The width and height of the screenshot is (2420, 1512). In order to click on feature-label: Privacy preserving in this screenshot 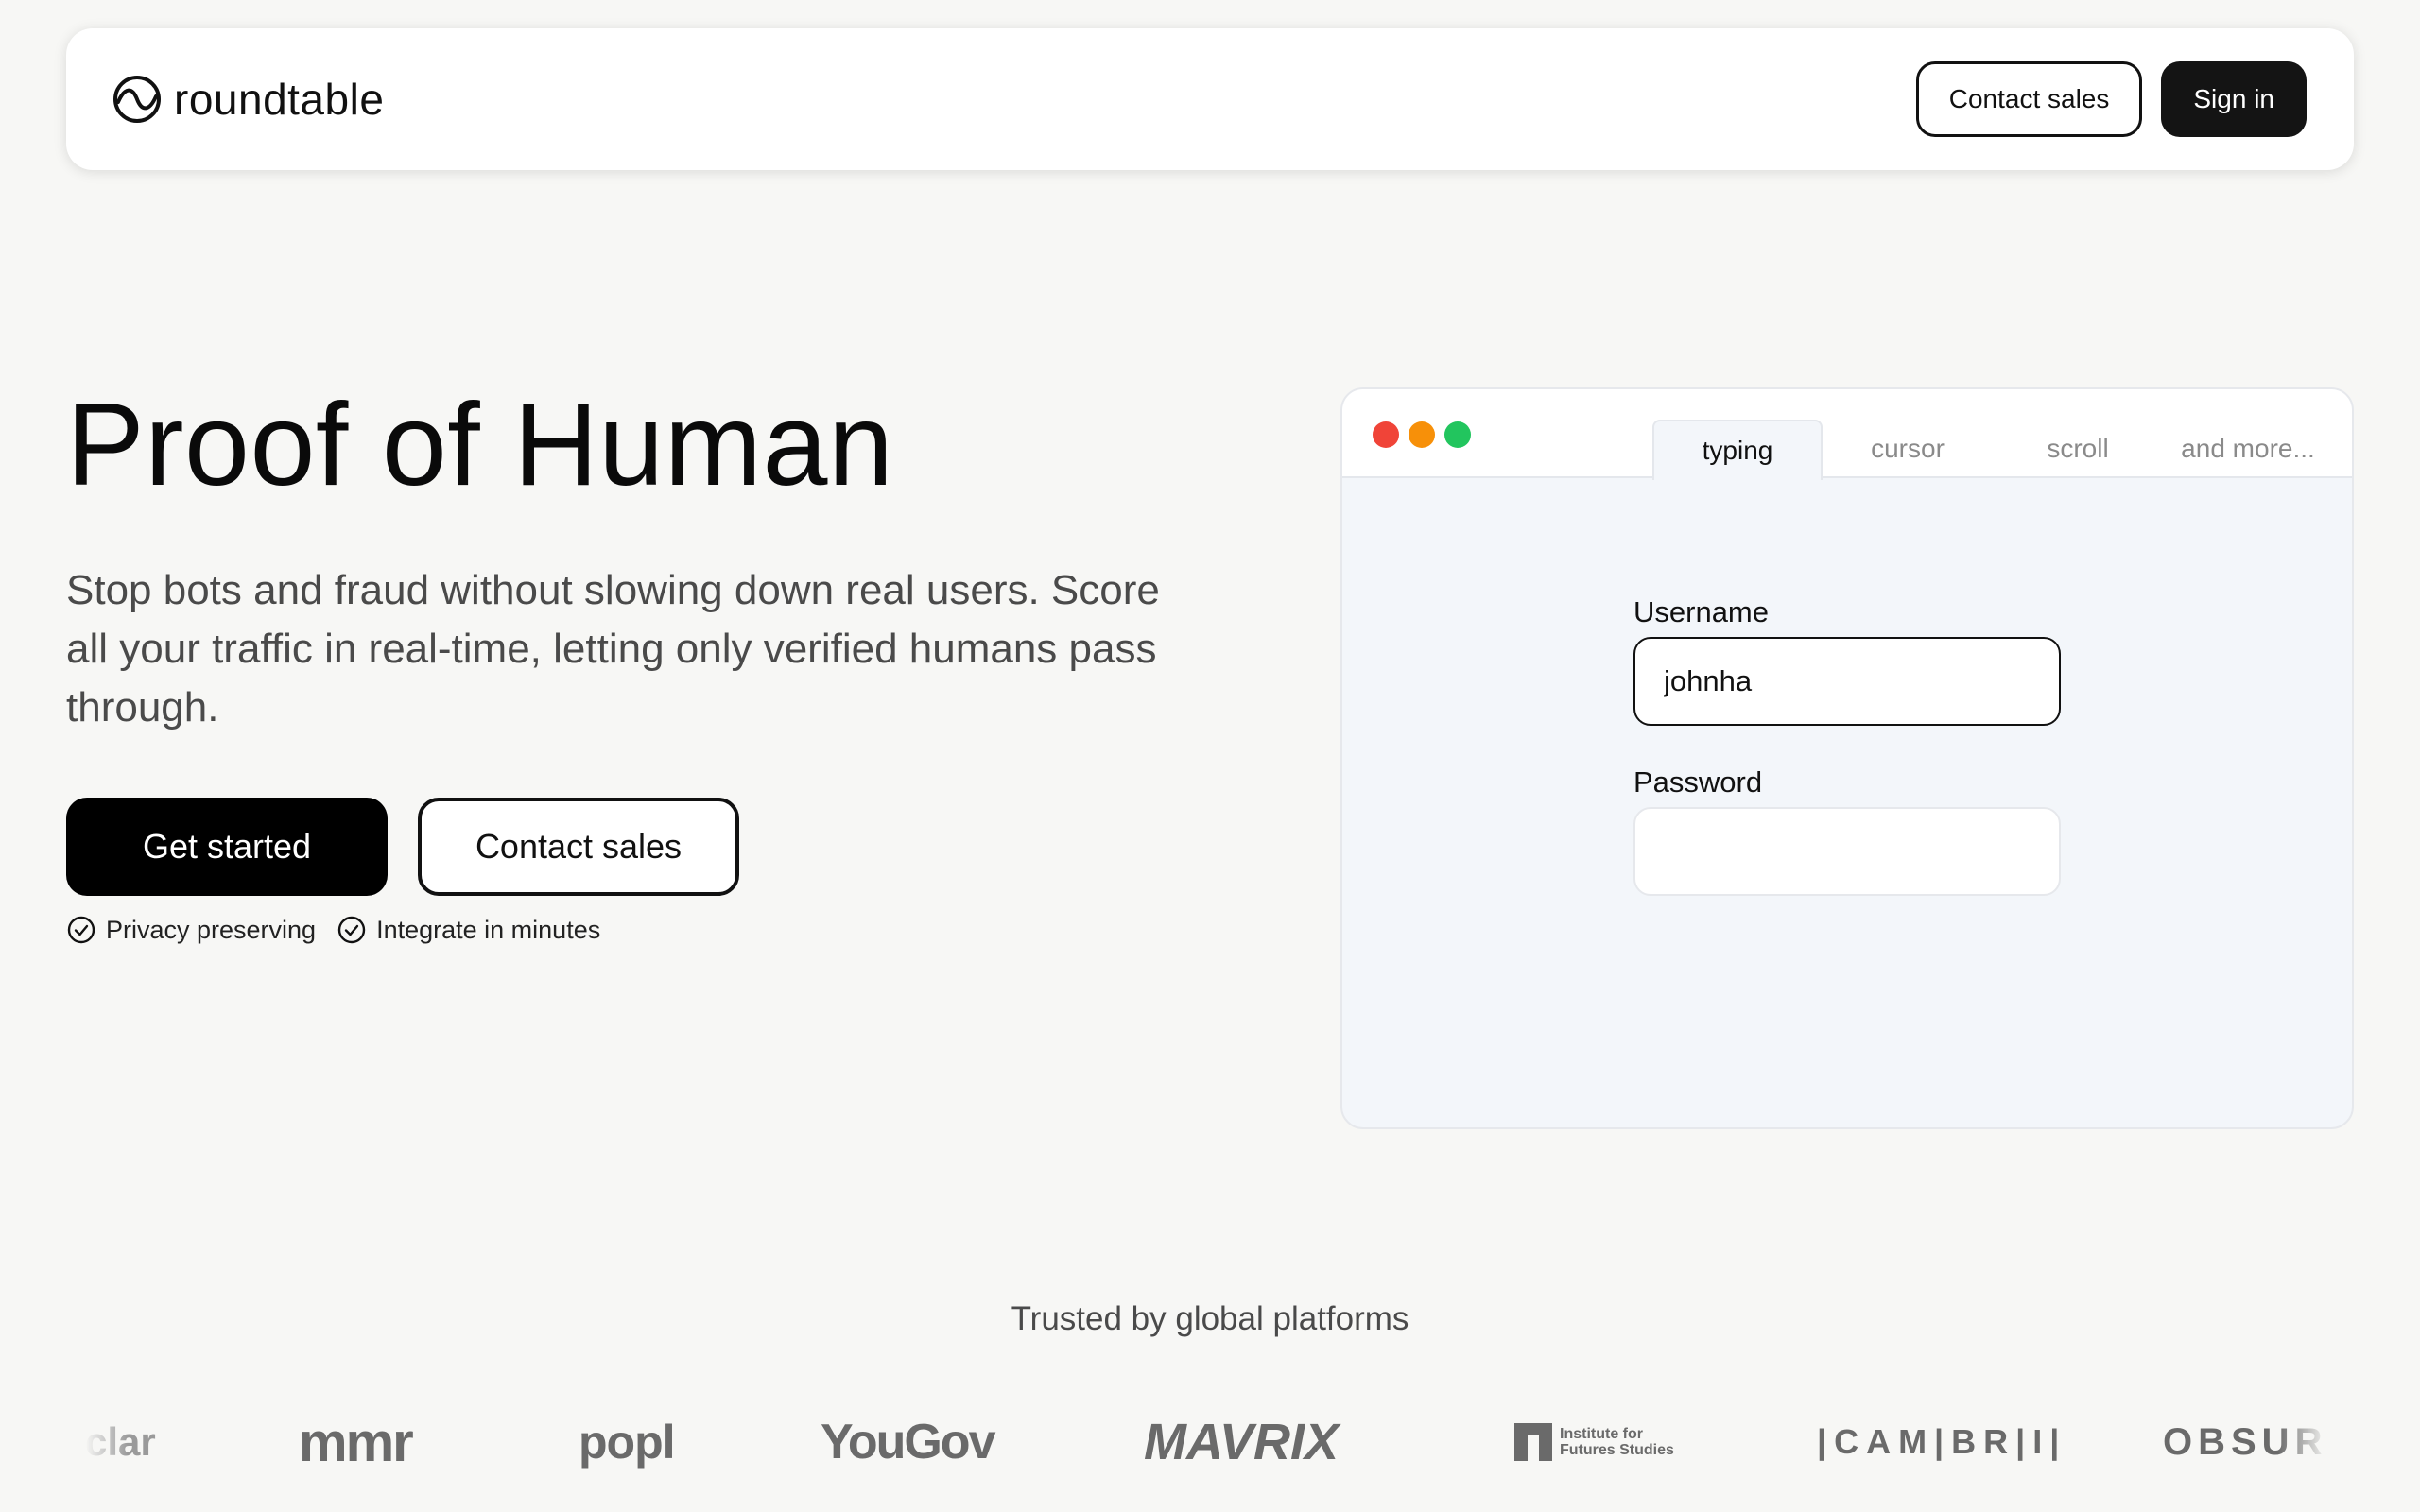, I will do `click(211, 929)`.